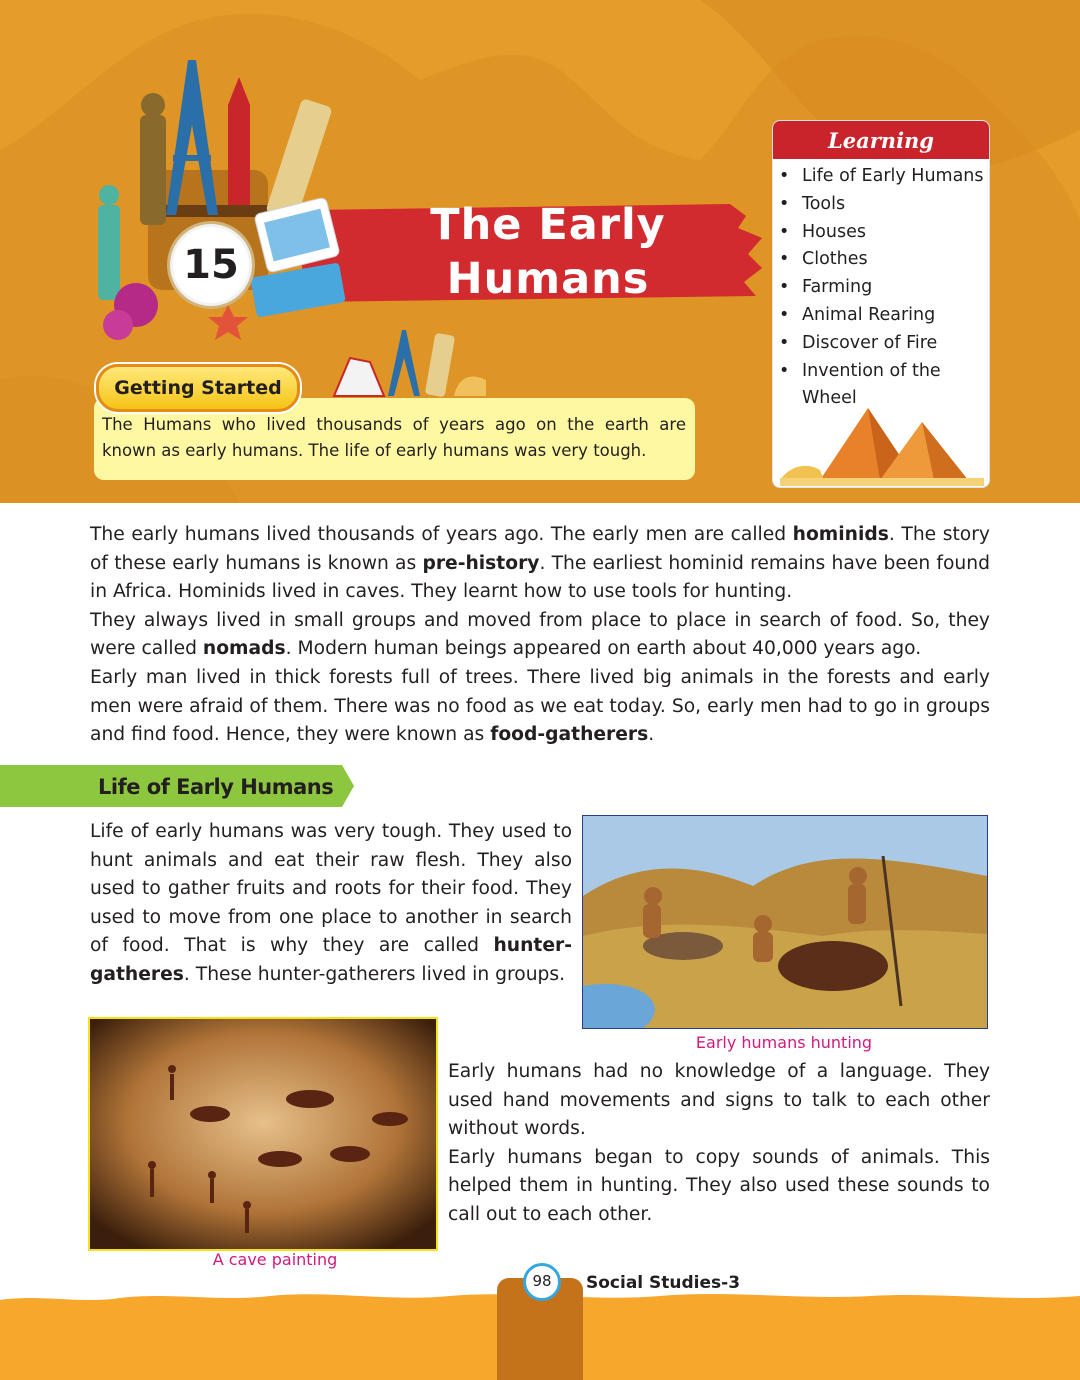  I want to click on page-number: 98, so click(542, 1282).